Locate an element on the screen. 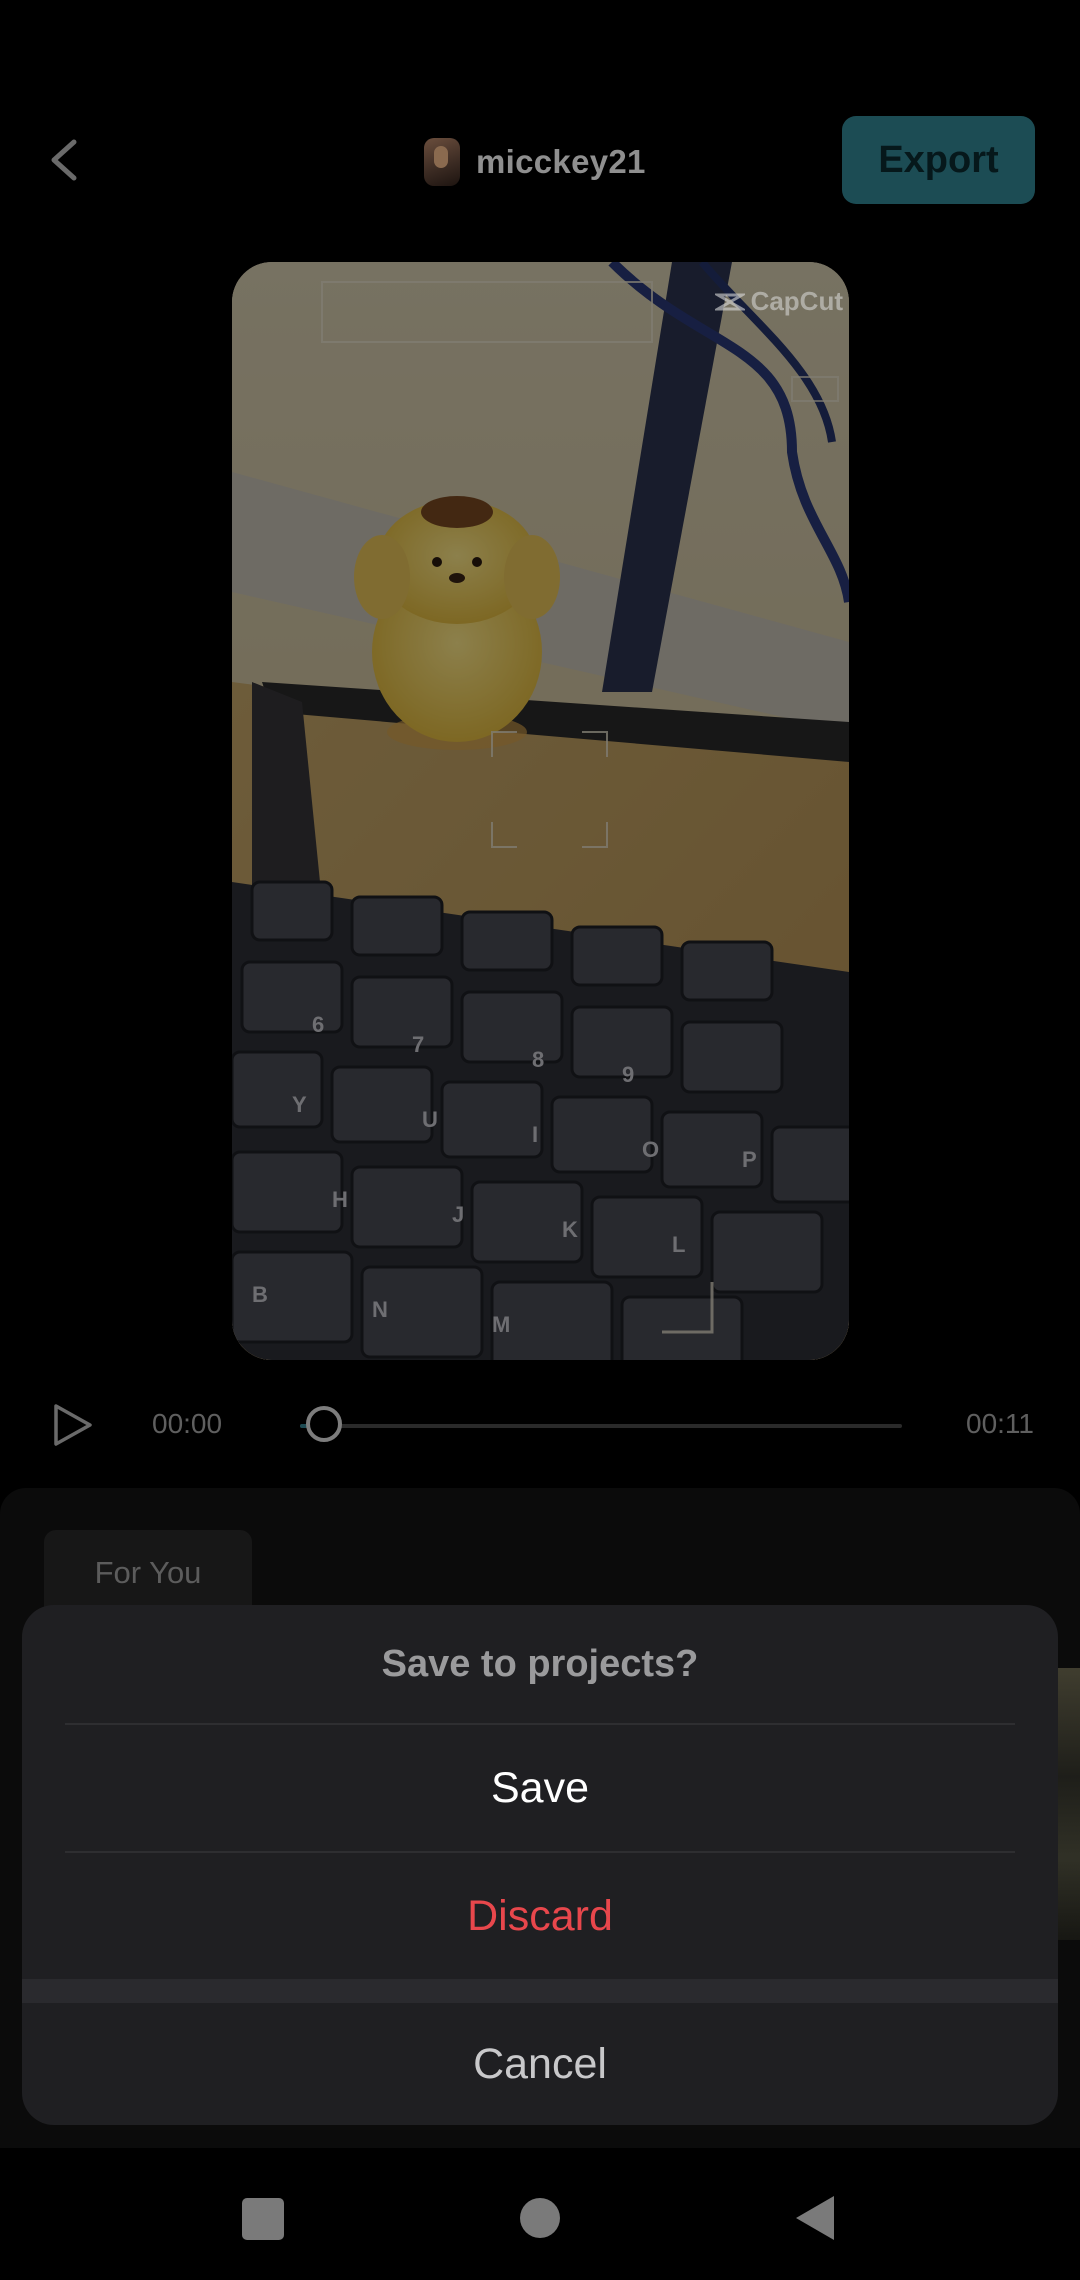 Image resolution: width=1080 pixels, height=2280 pixels. seek-thumb is located at coordinates (324, 1424).